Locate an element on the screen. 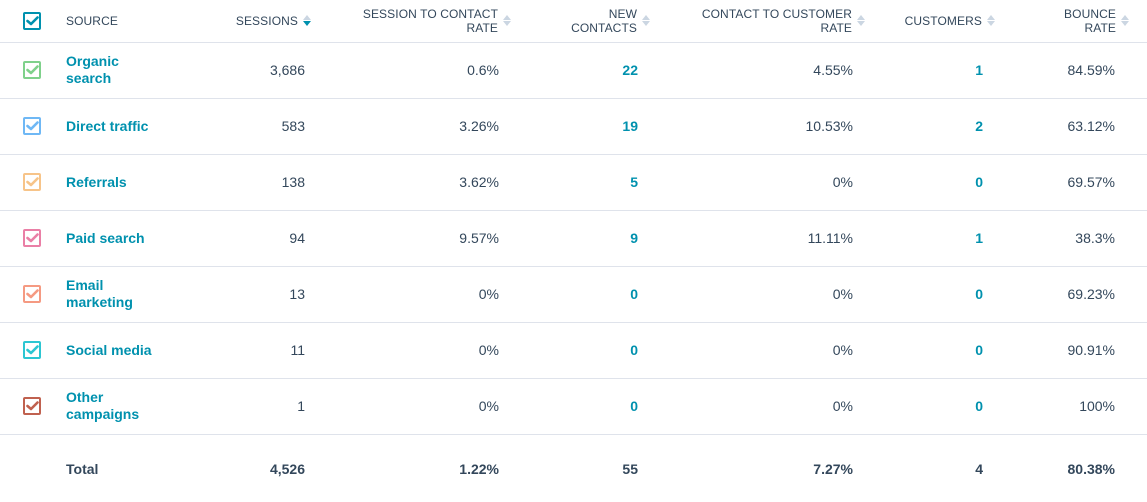 This screenshot has width=1147, height=502. source-name-line1: Organic is located at coordinates (92, 61).